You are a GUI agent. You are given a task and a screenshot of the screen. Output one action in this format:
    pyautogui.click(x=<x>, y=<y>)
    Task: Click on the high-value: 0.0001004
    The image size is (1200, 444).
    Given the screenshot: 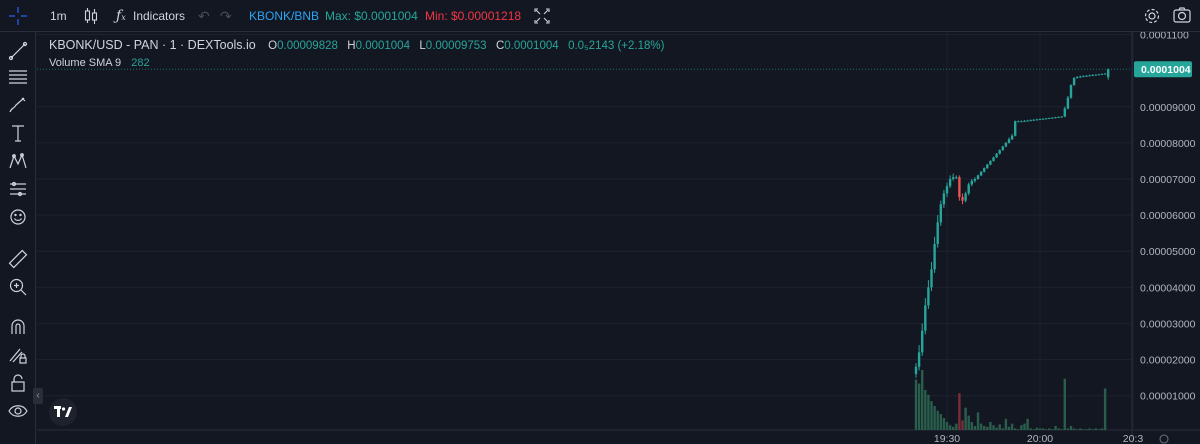 What is the action you would take?
    pyautogui.click(x=382, y=46)
    